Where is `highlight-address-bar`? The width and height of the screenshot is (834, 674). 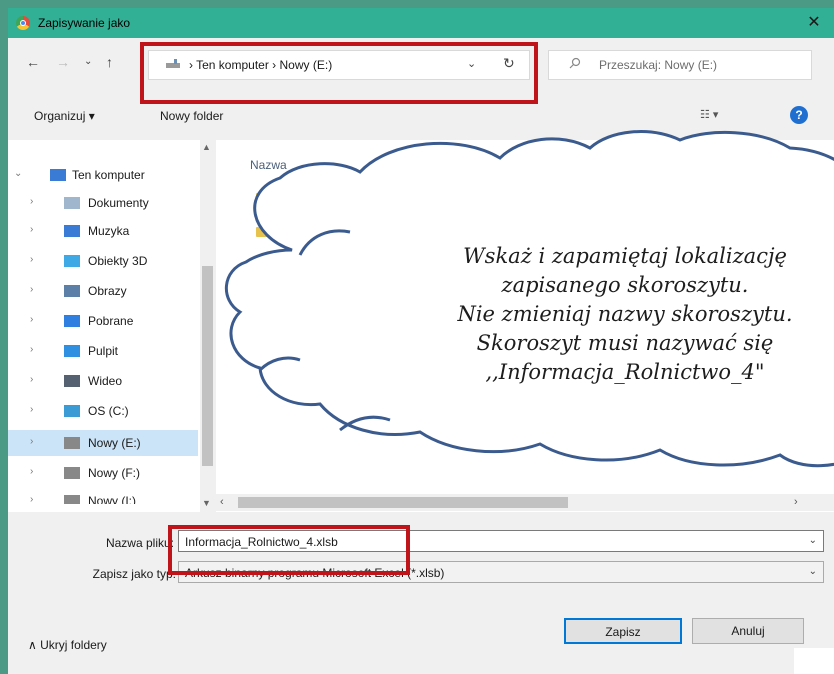 highlight-address-bar is located at coordinates (339, 73).